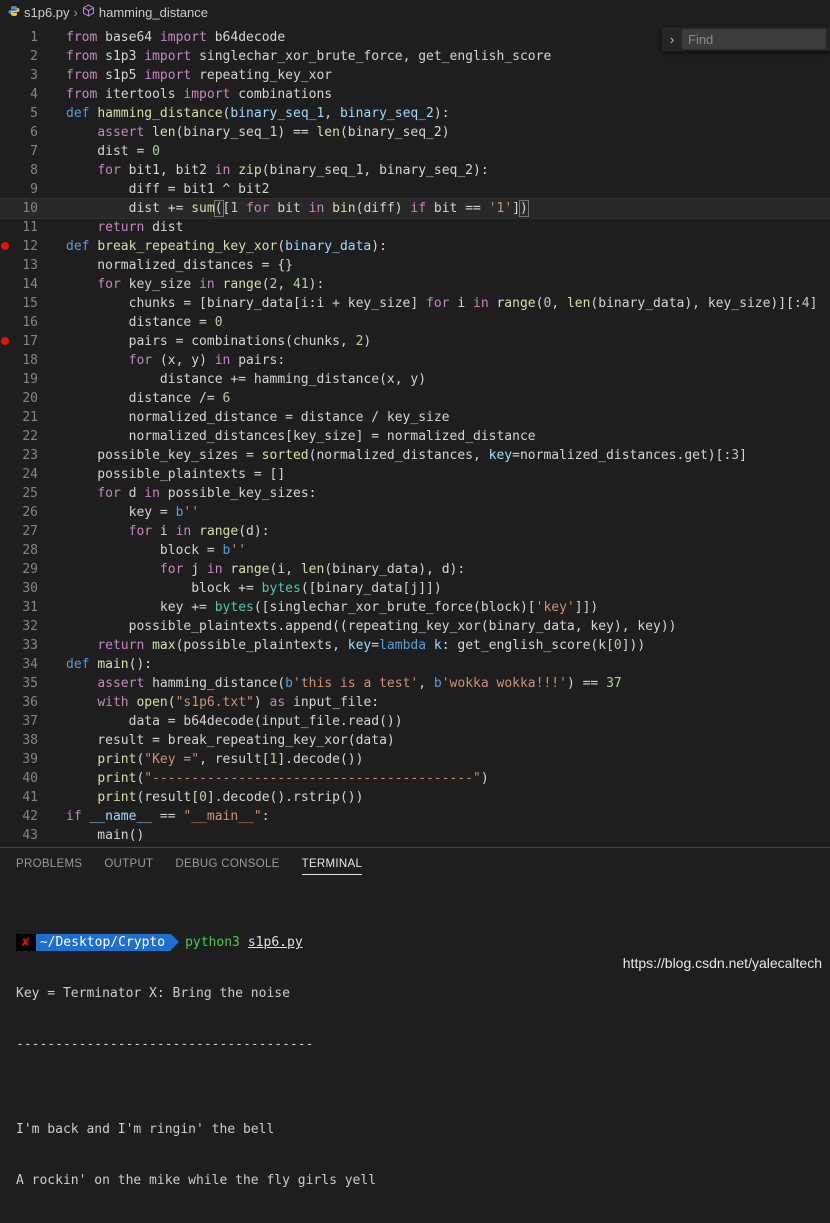 The height and width of the screenshot is (1223, 830). Describe the element at coordinates (49, 866) in the screenshot. I see `tab-problems: PROBLEMS` at that location.